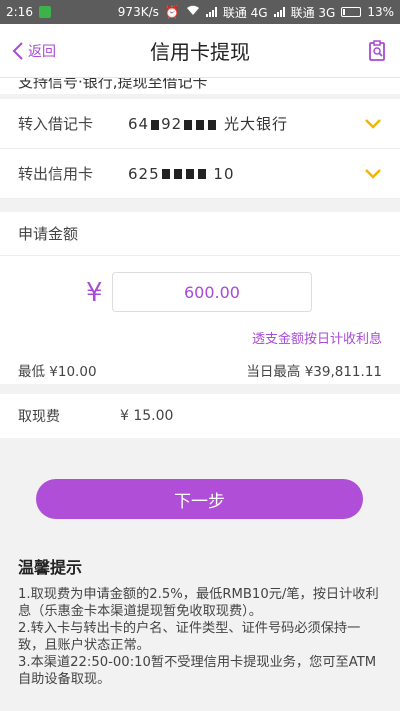  Describe the element at coordinates (17, 50) in the screenshot. I see `chevron-left-icon` at that location.